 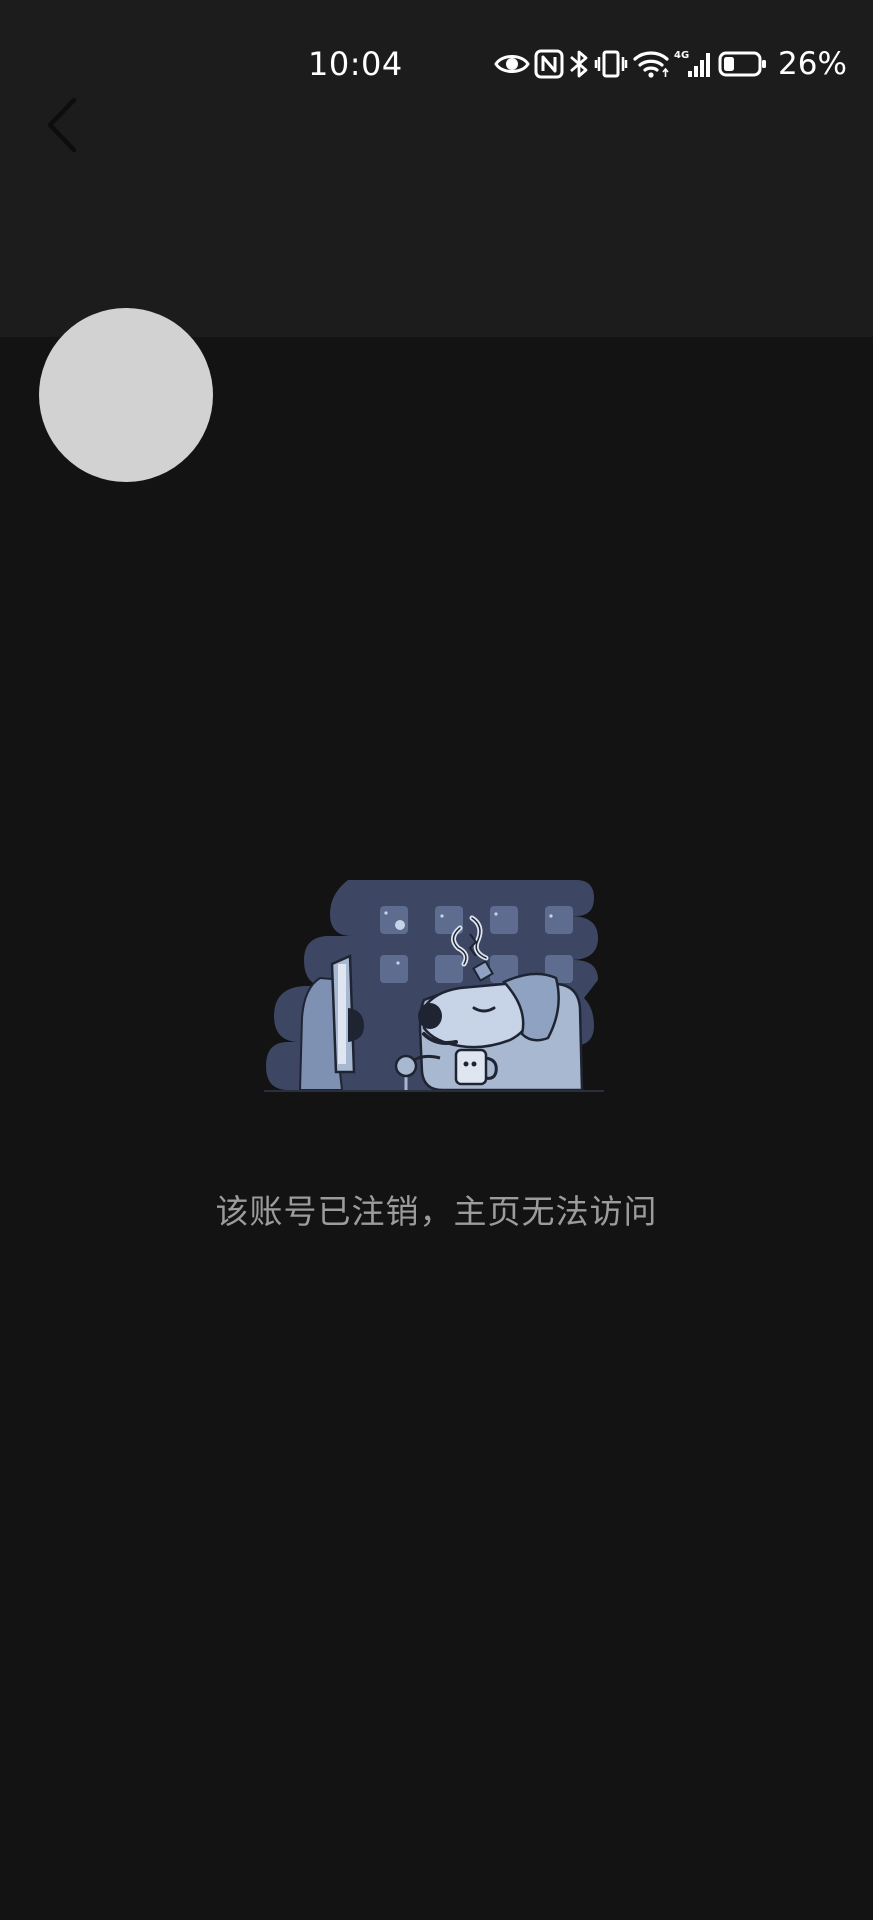 What do you see at coordinates (434, 986) in the screenshot?
I see `sleepy-dog-at-computer-illustration` at bounding box center [434, 986].